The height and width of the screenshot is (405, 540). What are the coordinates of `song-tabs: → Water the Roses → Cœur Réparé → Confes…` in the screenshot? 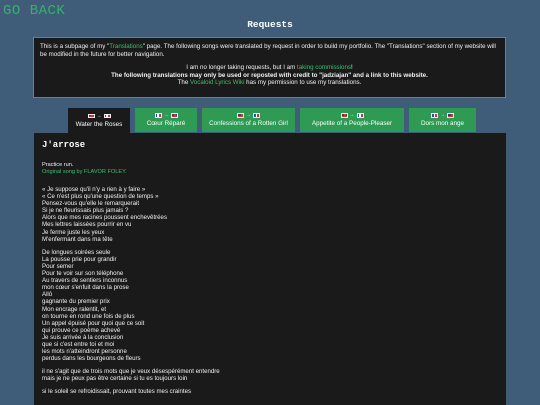 It's located at (272, 120).